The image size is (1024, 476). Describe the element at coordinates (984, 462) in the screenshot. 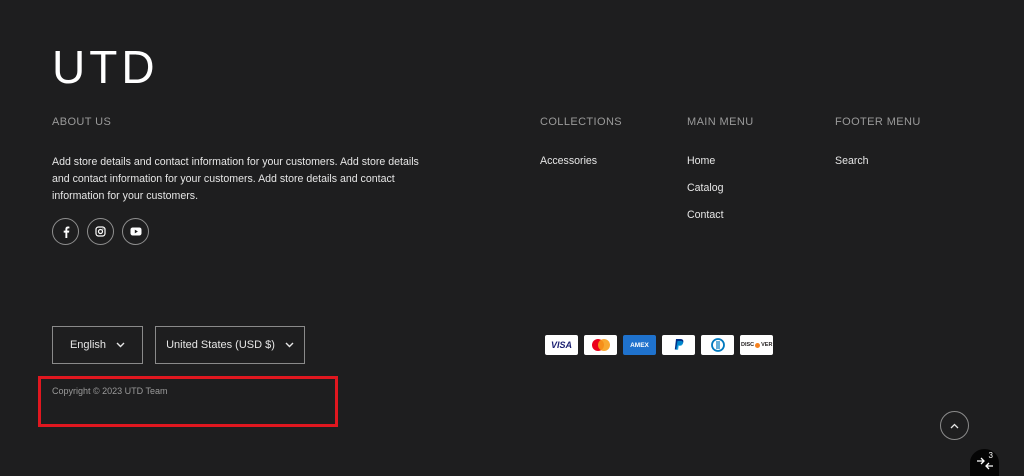

I see `accessibility-button: 3` at that location.